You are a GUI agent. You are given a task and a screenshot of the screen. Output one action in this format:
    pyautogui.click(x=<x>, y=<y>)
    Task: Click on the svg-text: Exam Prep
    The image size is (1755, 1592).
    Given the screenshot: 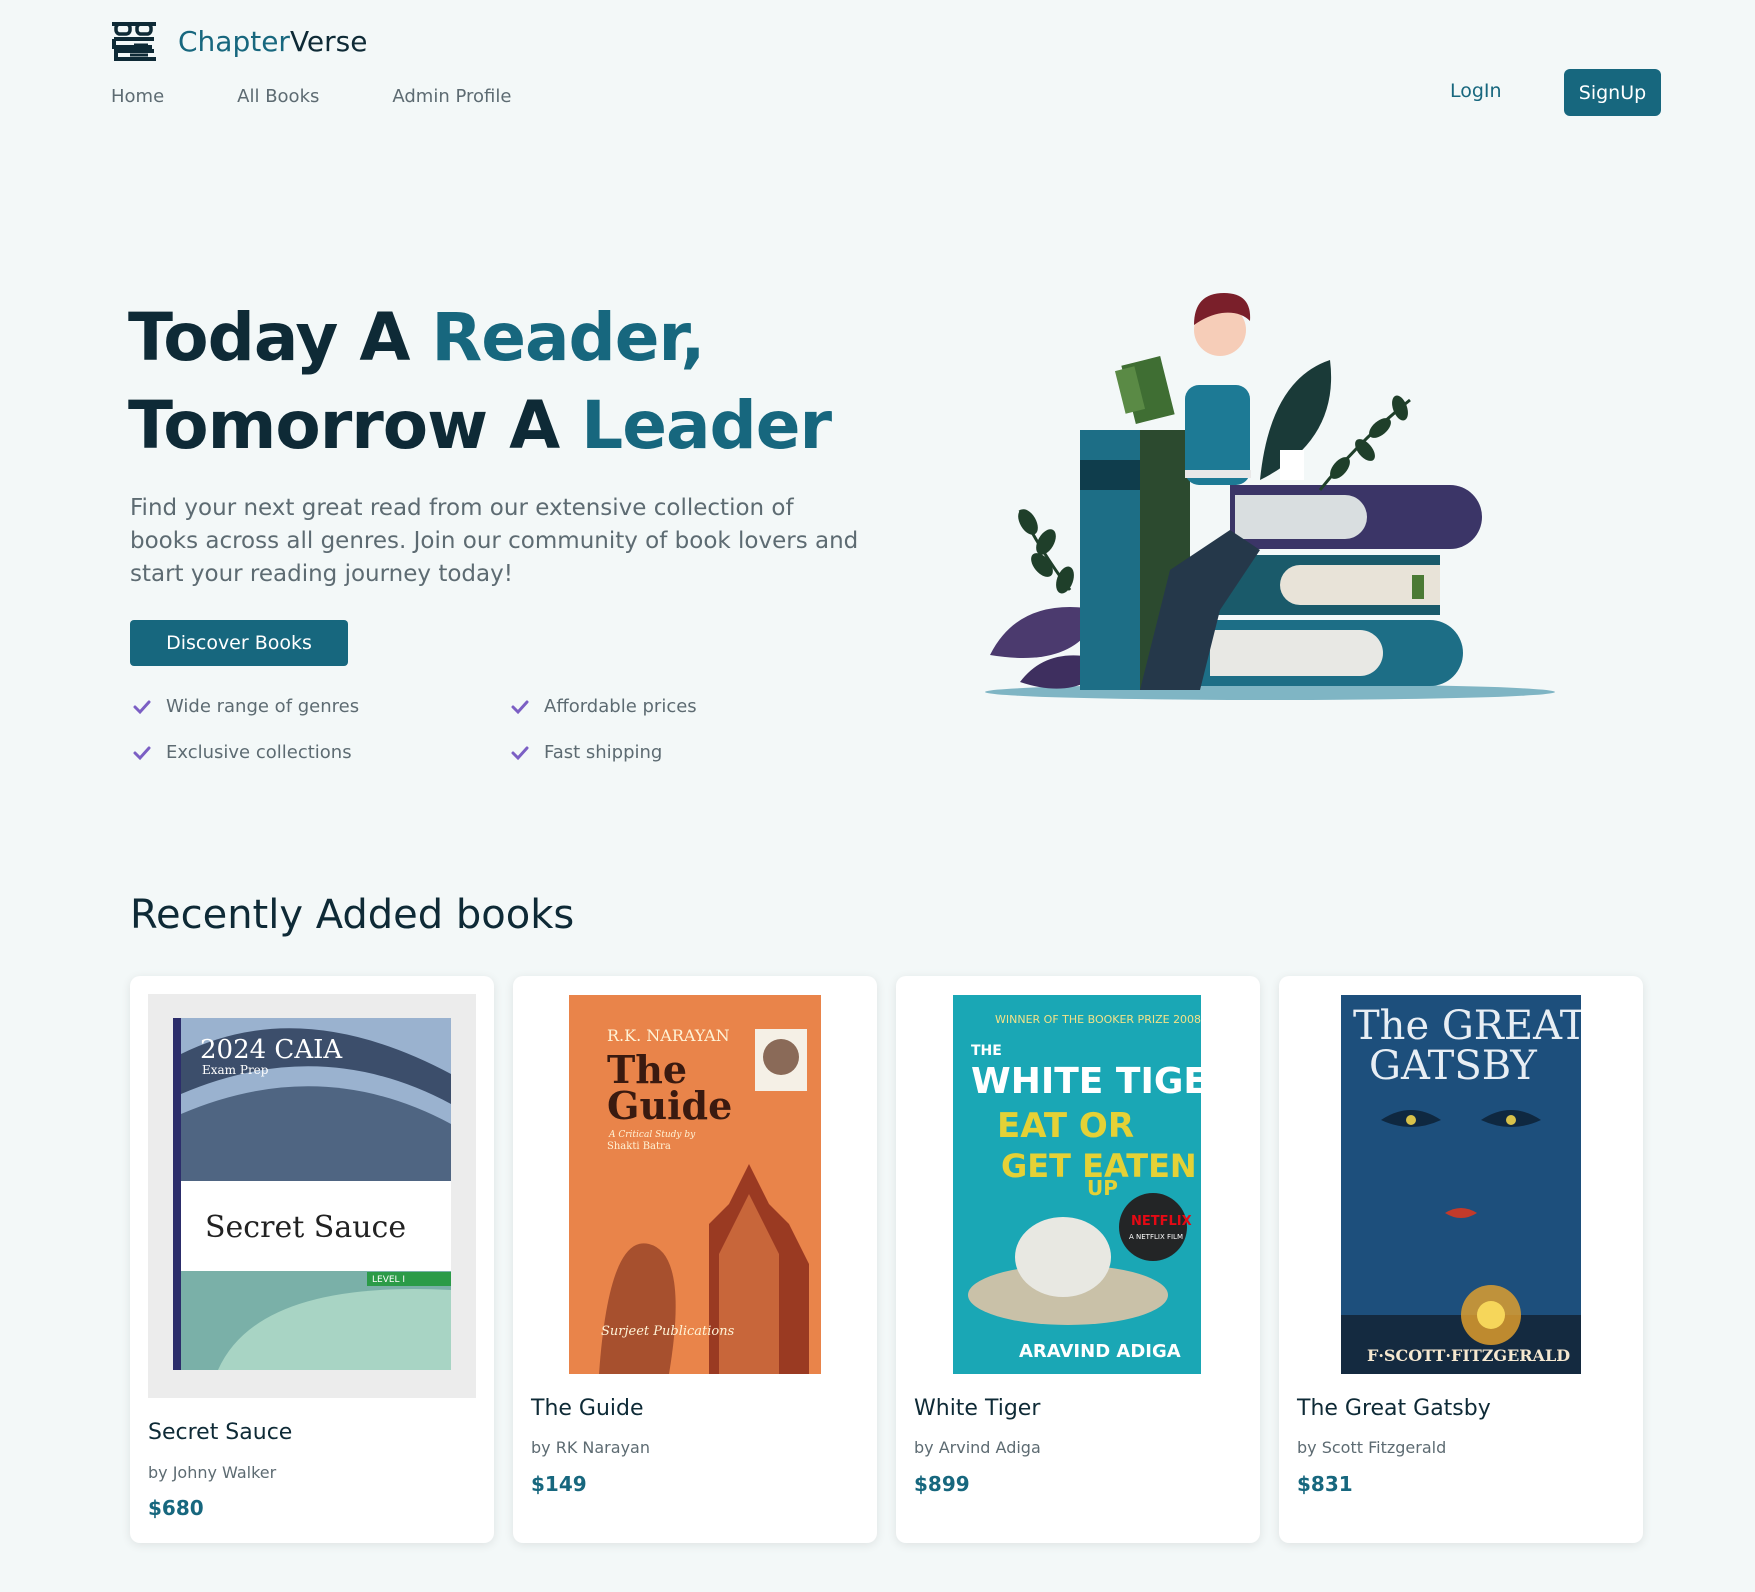 What is the action you would take?
    pyautogui.click(x=235, y=1070)
    